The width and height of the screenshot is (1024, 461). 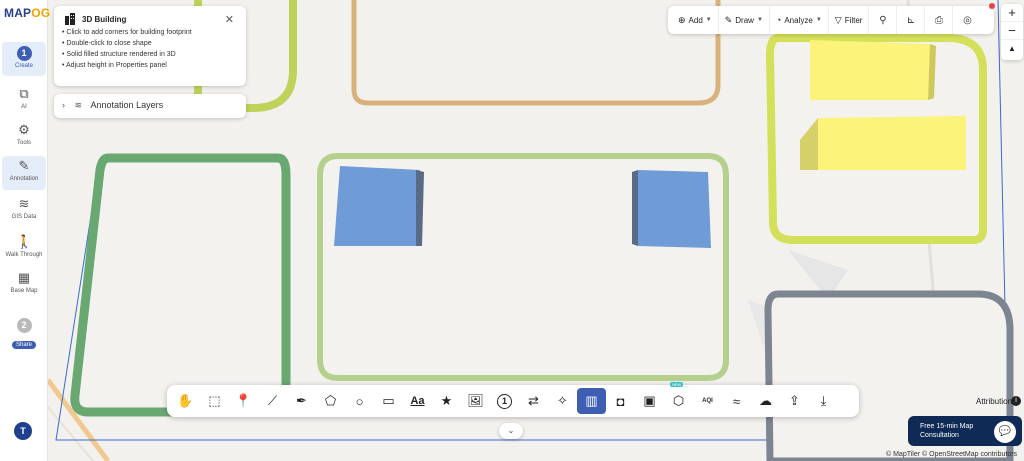 I want to click on avatar: T, so click(x=23, y=431).